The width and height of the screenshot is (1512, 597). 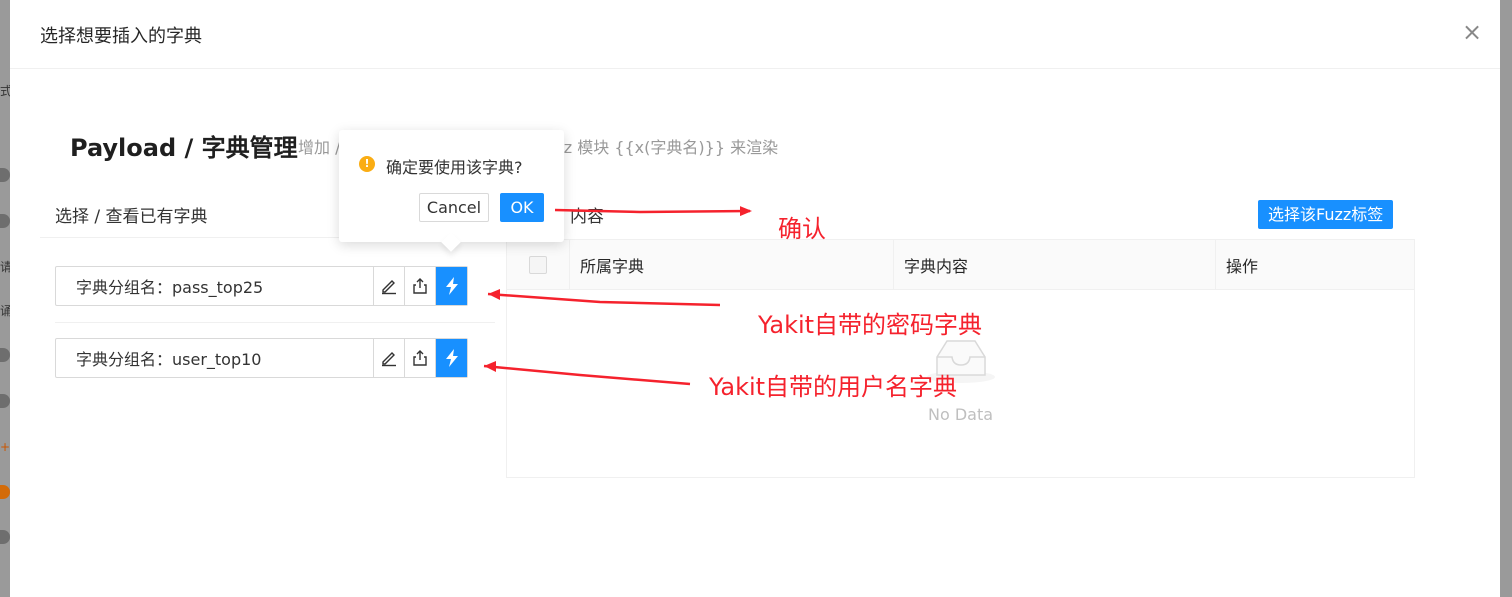 I want to click on arrow-to-pass-dict, so click(x=604, y=299).